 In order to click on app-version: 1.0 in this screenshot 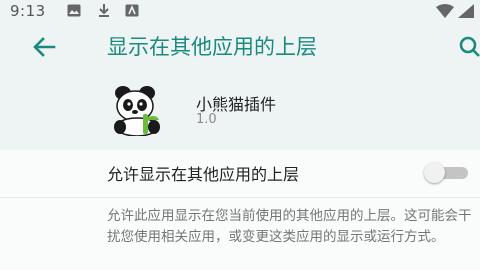, I will do `click(206, 119)`.